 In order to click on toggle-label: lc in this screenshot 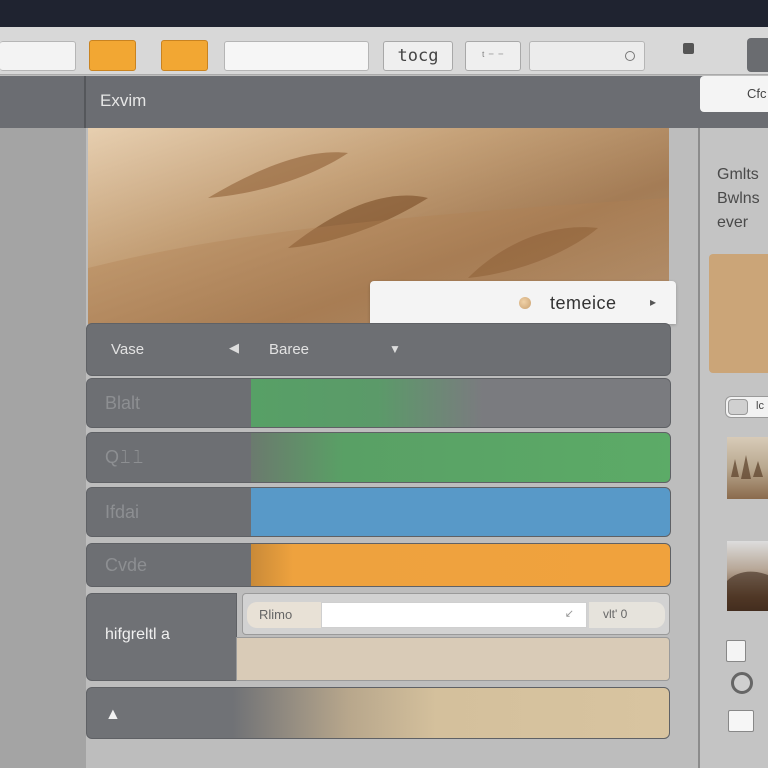, I will do `click(760, 406)`.